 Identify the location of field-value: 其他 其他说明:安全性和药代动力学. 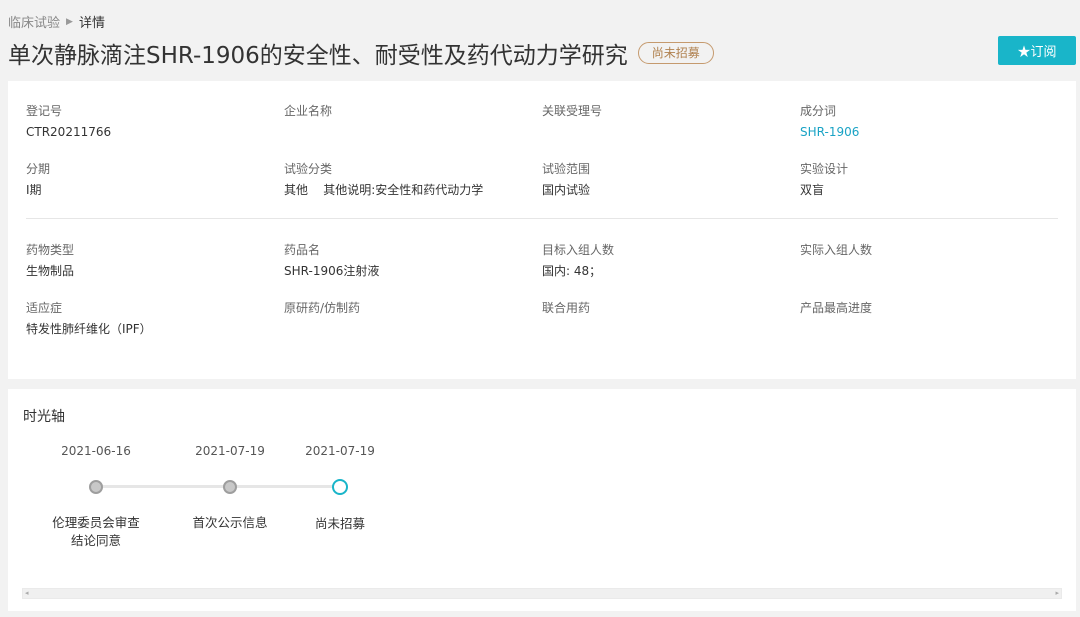
(384, 190).